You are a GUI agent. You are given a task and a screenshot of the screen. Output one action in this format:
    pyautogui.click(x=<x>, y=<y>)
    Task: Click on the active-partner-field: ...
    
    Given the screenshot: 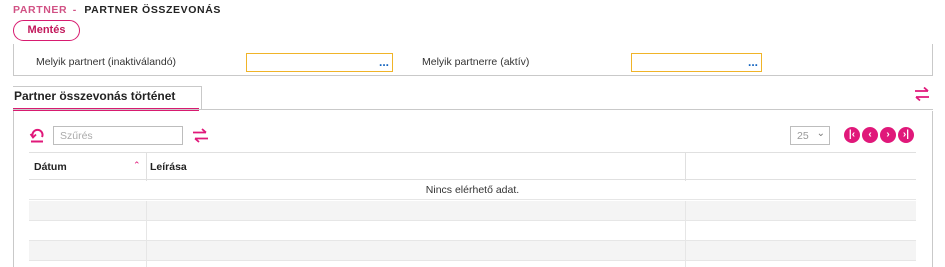 What is the action you would take?
    pyautogui.click(x=696, y=62)
    